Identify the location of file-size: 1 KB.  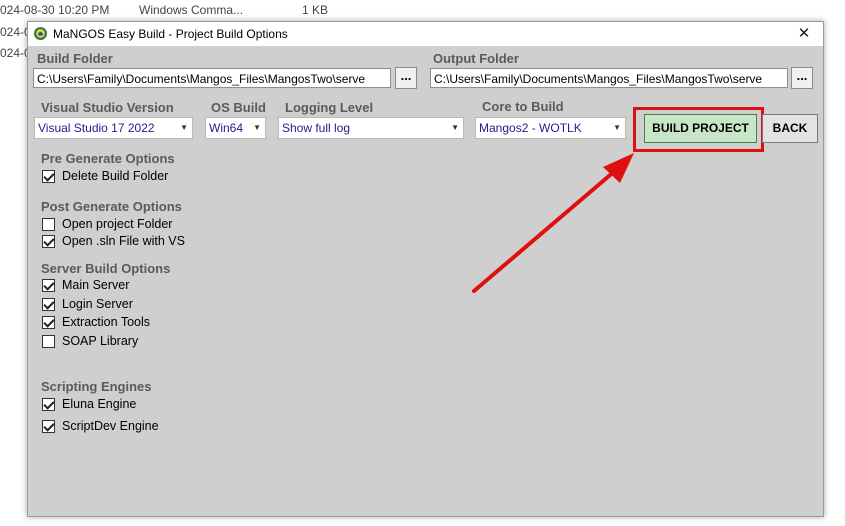
(315, 10).